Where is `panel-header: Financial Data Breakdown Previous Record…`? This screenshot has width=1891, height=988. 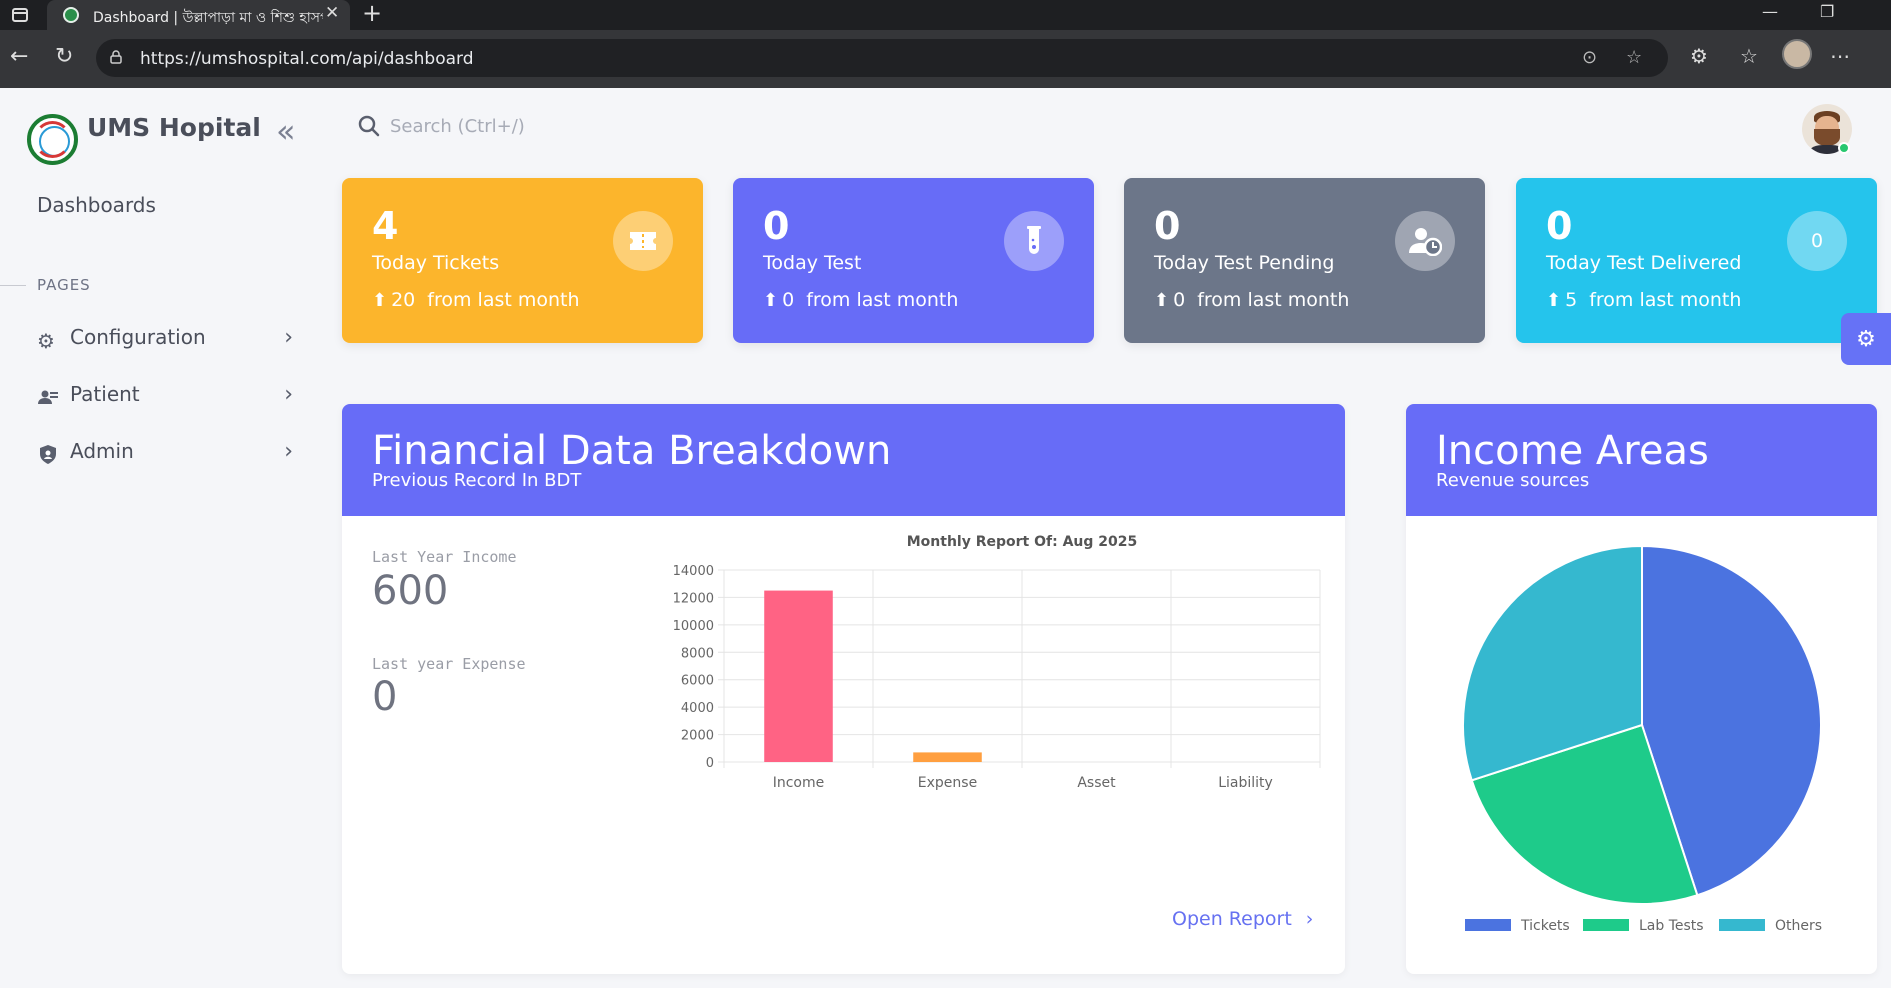
panel-header: Financial Data Breakdown Previous Record… is located at coordinates (843, 460).